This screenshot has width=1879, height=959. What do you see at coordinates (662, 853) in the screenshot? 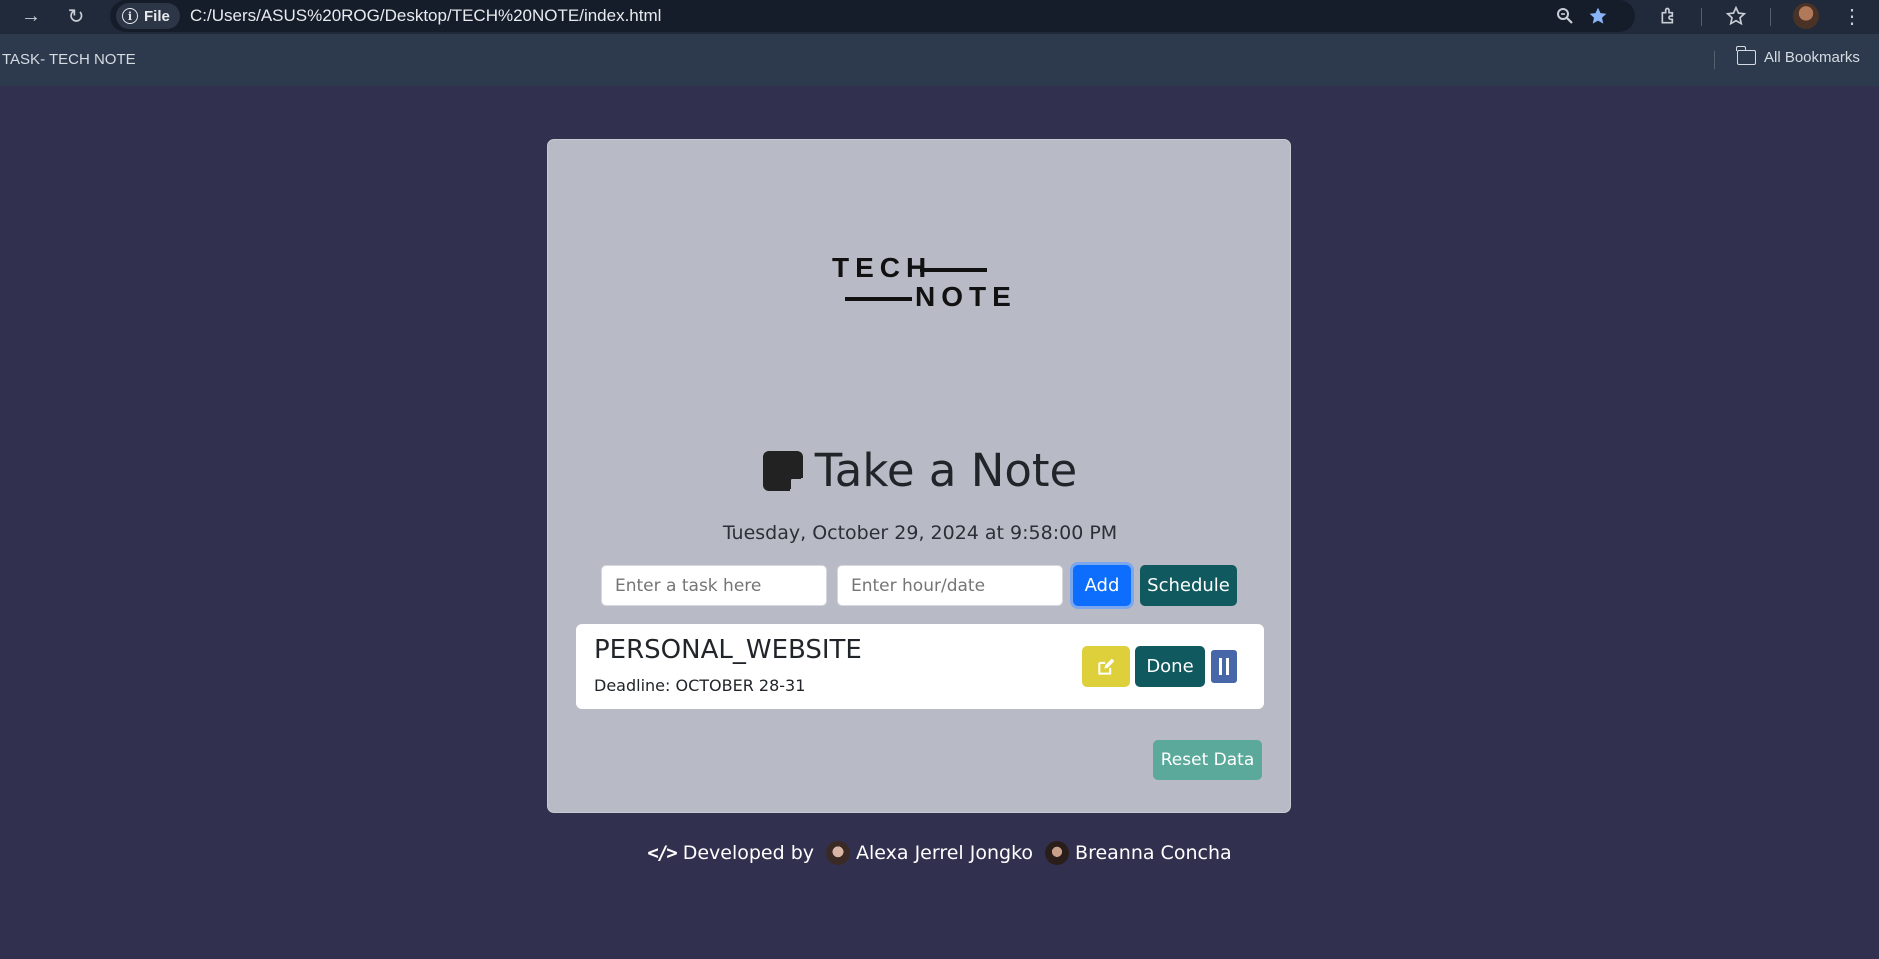
I see `code-icon: </>` at bounding box center [662, 853].